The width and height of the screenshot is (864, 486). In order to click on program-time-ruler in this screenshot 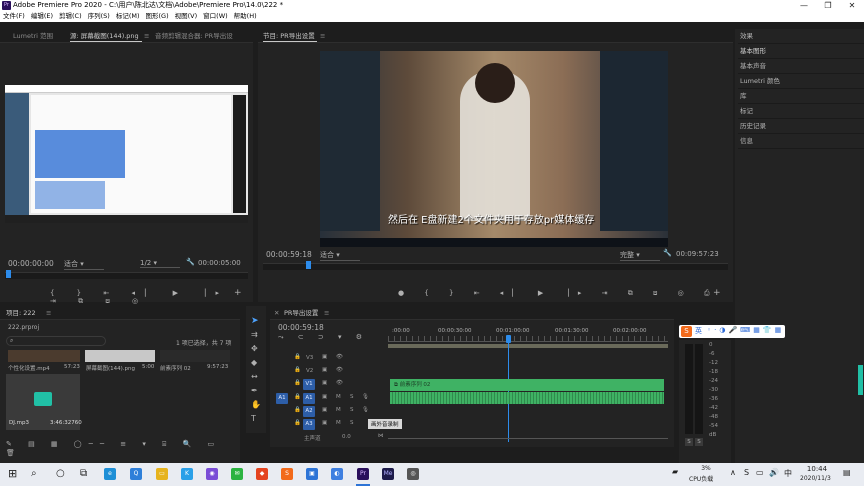, I will do `click(495, 266)`.